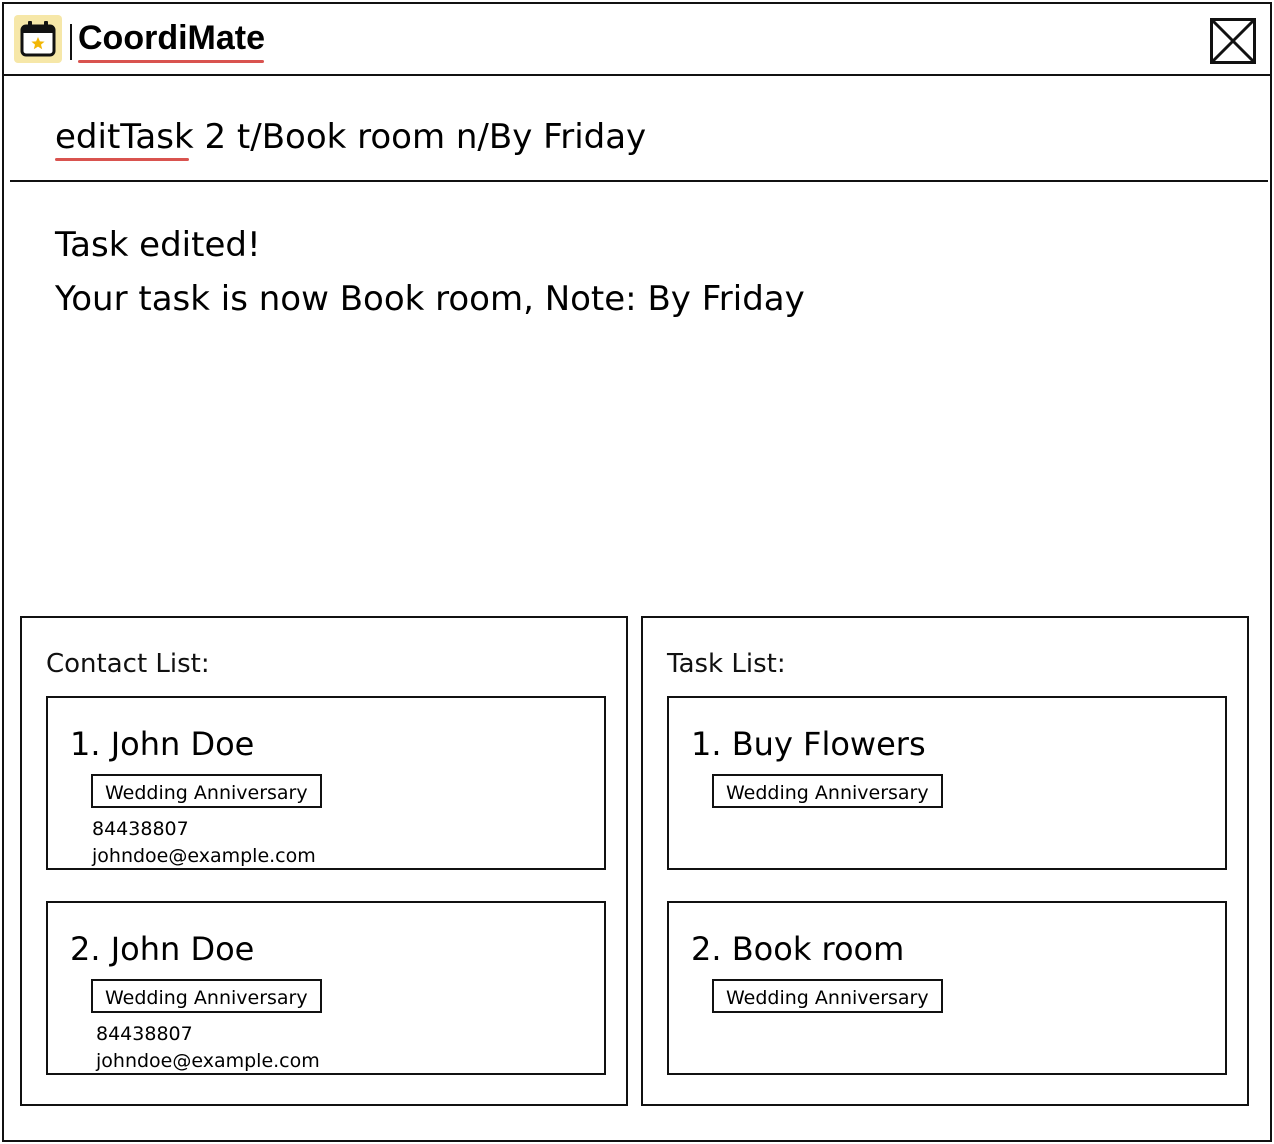 The width and height of the screenshot is (1274, 1144). What do you see at coordinates (726, 664) in the screenshot?
I see `task-list-title: Task List:` at bounding box center [726, 664].